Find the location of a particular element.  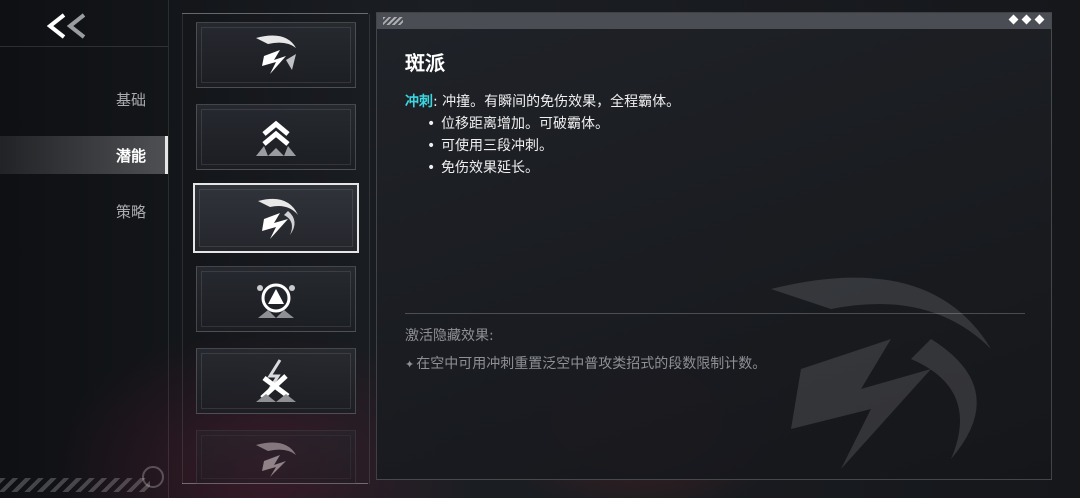

dash-burst-watermark-icon is located at coordinates (881, 373).